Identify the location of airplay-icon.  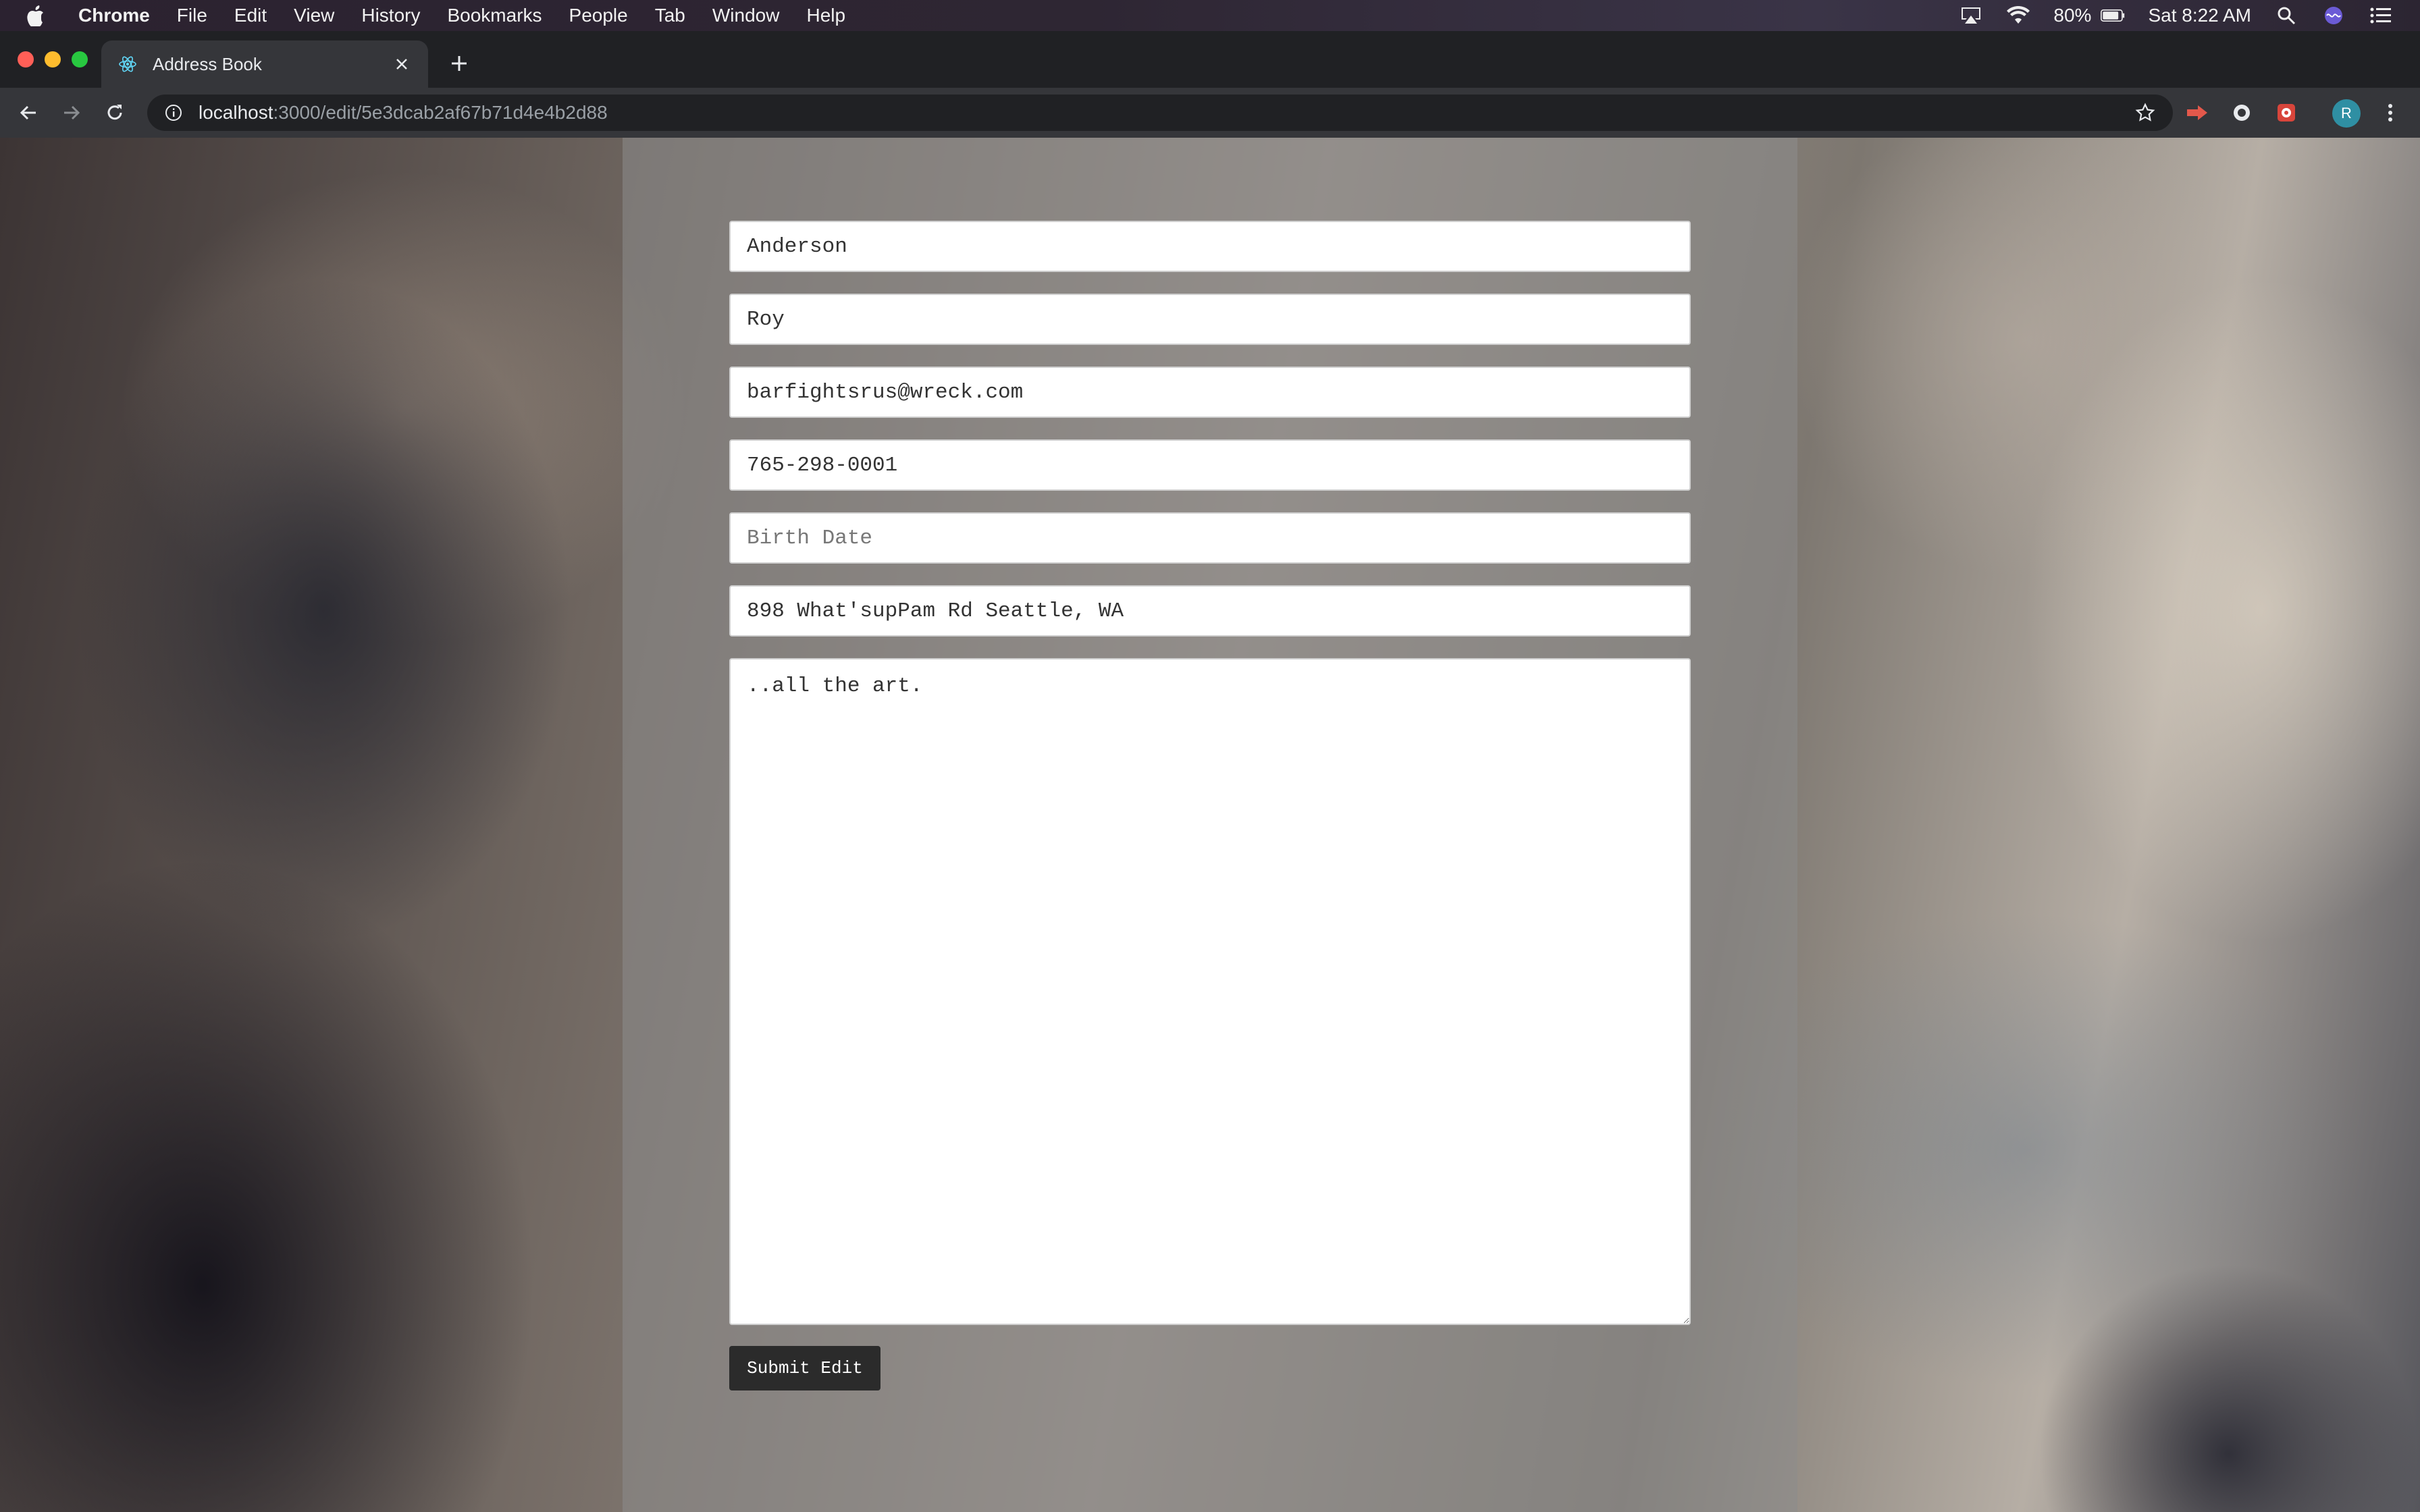
(1971, 15).